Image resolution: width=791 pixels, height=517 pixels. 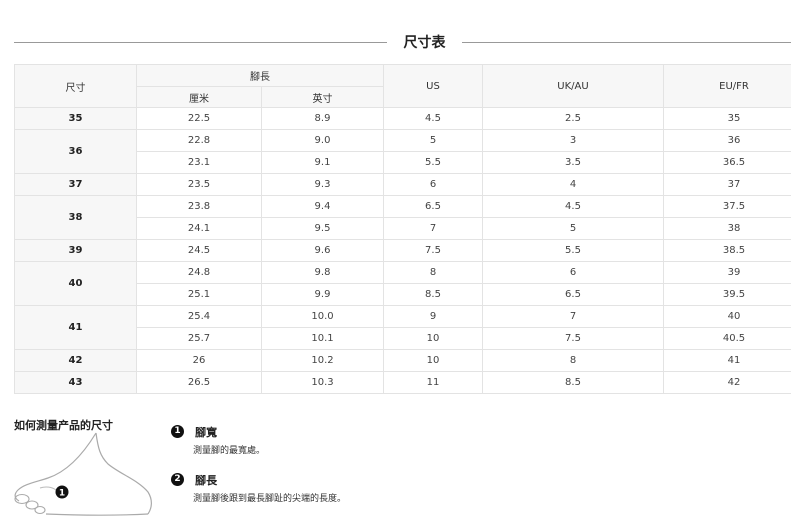 What do you see at coordinates (433, 184) in the screenshot?
I see `cell-us: 6` at bounding box center [433, 184].